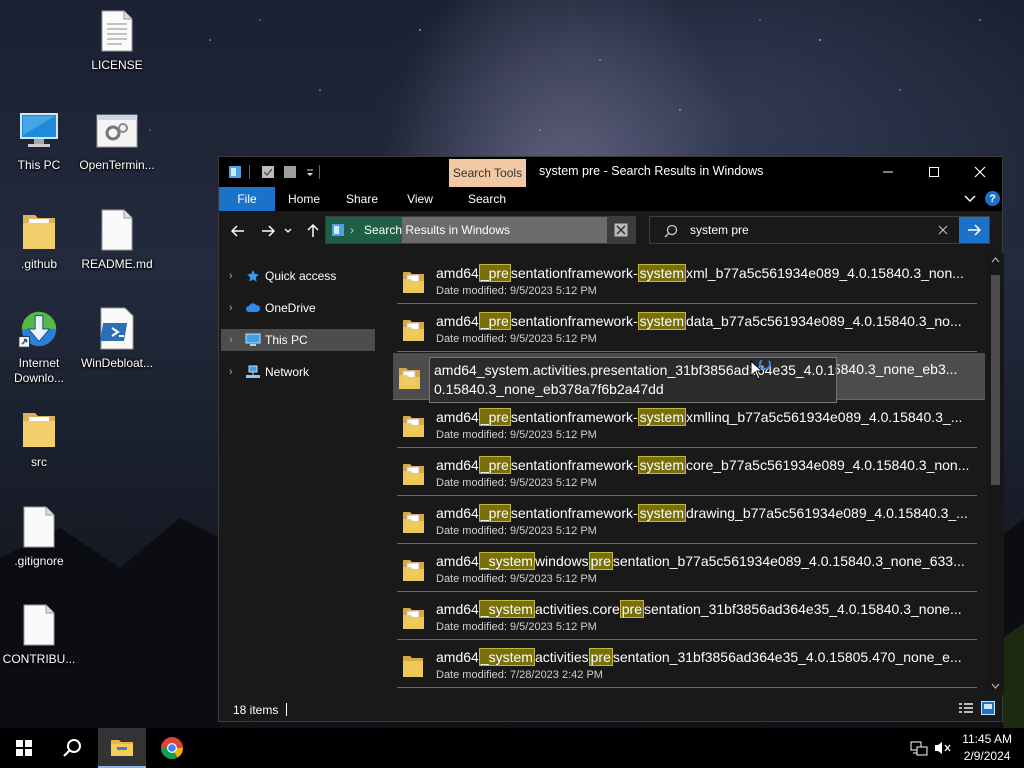 This screenshot has height=768, width=1024. What do you see at coordinates (943, 230) in the screenshot?
I see `clear-search-icon` at bounding box center [943, 230].